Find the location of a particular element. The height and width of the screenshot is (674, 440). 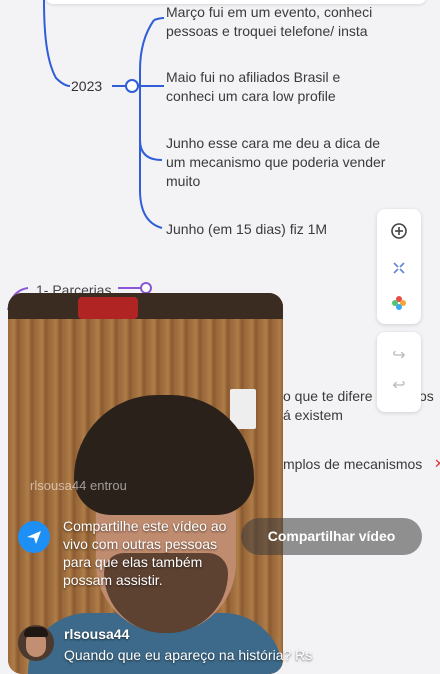

video-object is located at coordinates (108, 308).